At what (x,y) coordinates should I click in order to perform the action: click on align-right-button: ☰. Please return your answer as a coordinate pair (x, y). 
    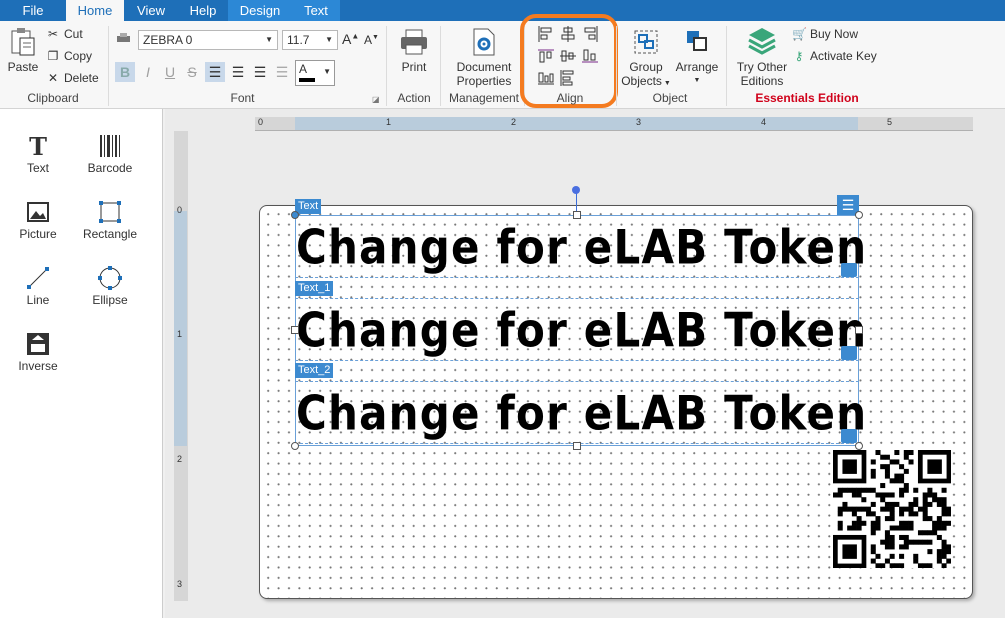
    Looking at the image, I should click on (260, 72).